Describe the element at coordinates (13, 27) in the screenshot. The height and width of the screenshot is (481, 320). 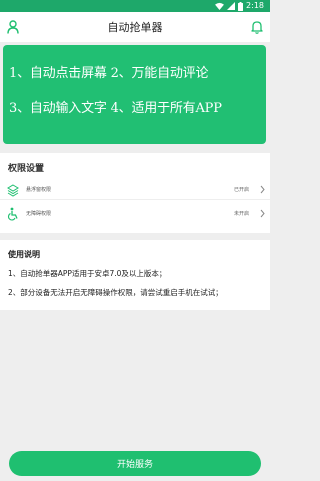
I see `profile-icon` at that location.